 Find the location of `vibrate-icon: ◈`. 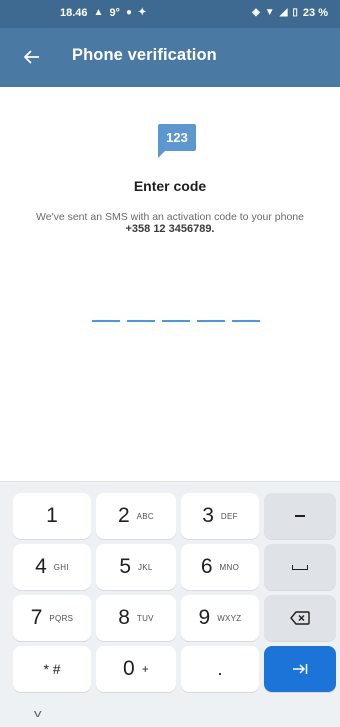

vibrate-icon: ◈ is located at coordinates (256, 12).